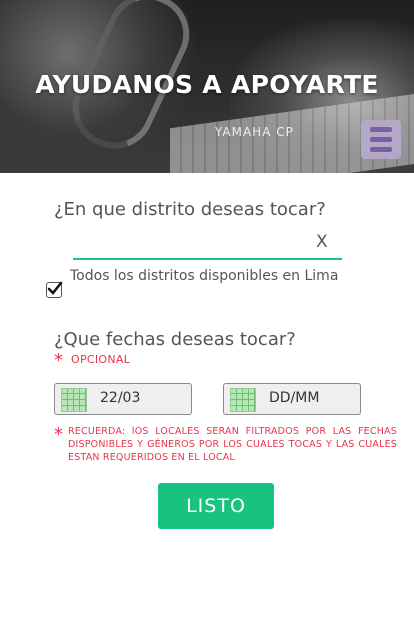 The width and height of the screenshot is (414, 627). Describe the element at coordinates (120, 398) in the screenshot. I see `start-date-value: 22/03` at that location.